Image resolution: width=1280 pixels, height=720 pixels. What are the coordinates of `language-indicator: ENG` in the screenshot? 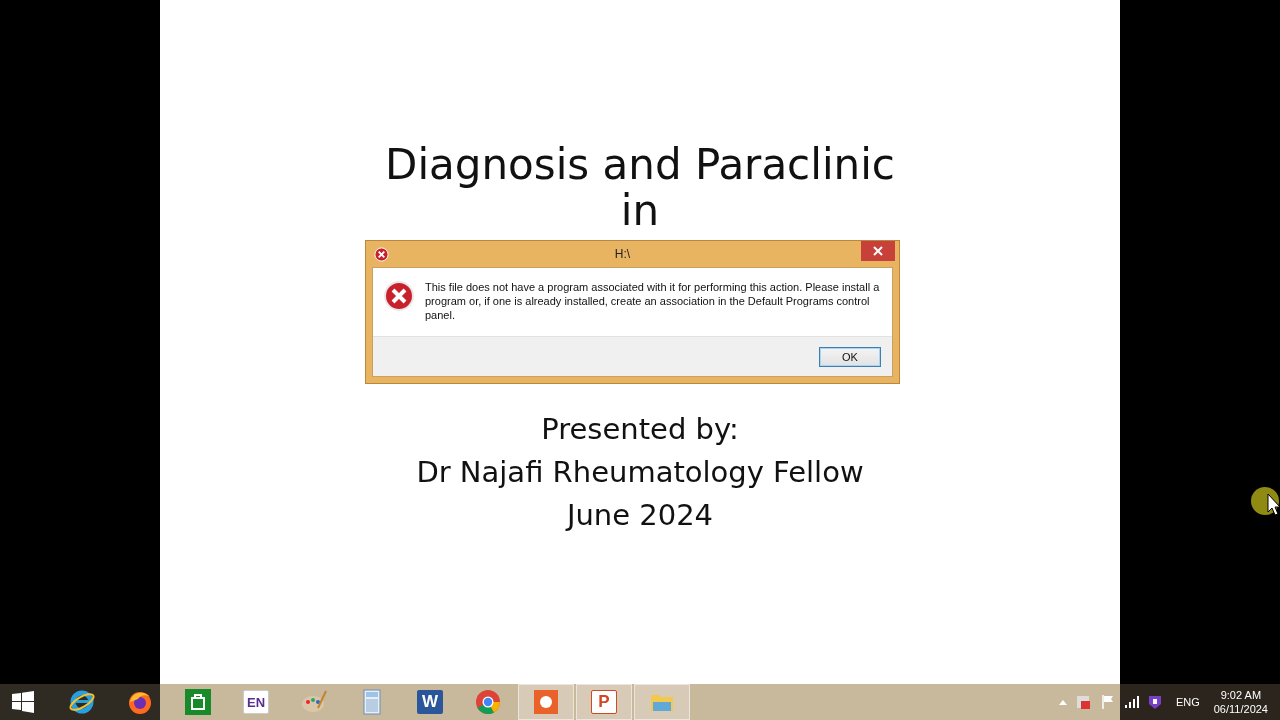 It's located at (1187, 702).